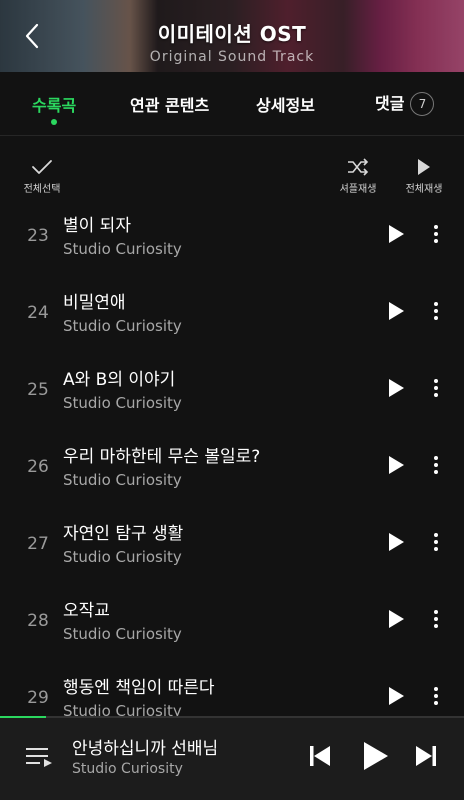 Image resolution: width=464 pixels, height=800 pixels. I want to click on select-all-button: 전체선택, so click(42, 176).